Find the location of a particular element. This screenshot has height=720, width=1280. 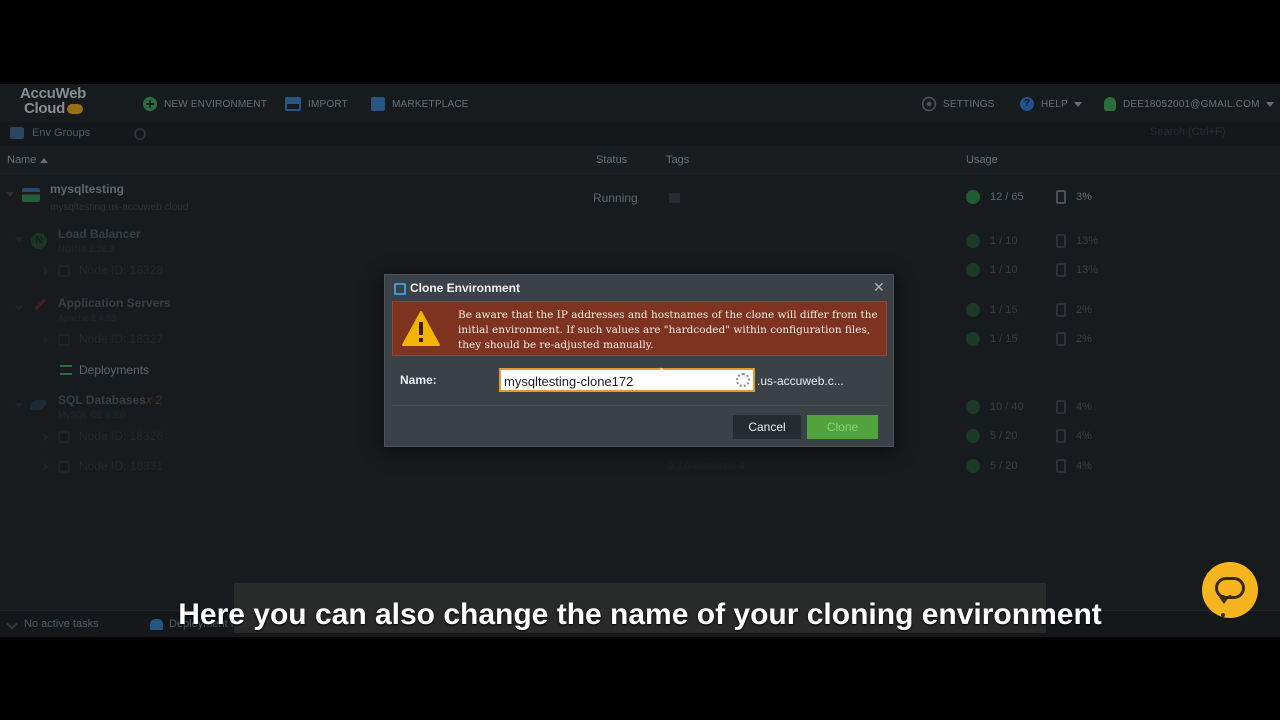

cancel-button: Cancel is located at coordinates (767, 427).